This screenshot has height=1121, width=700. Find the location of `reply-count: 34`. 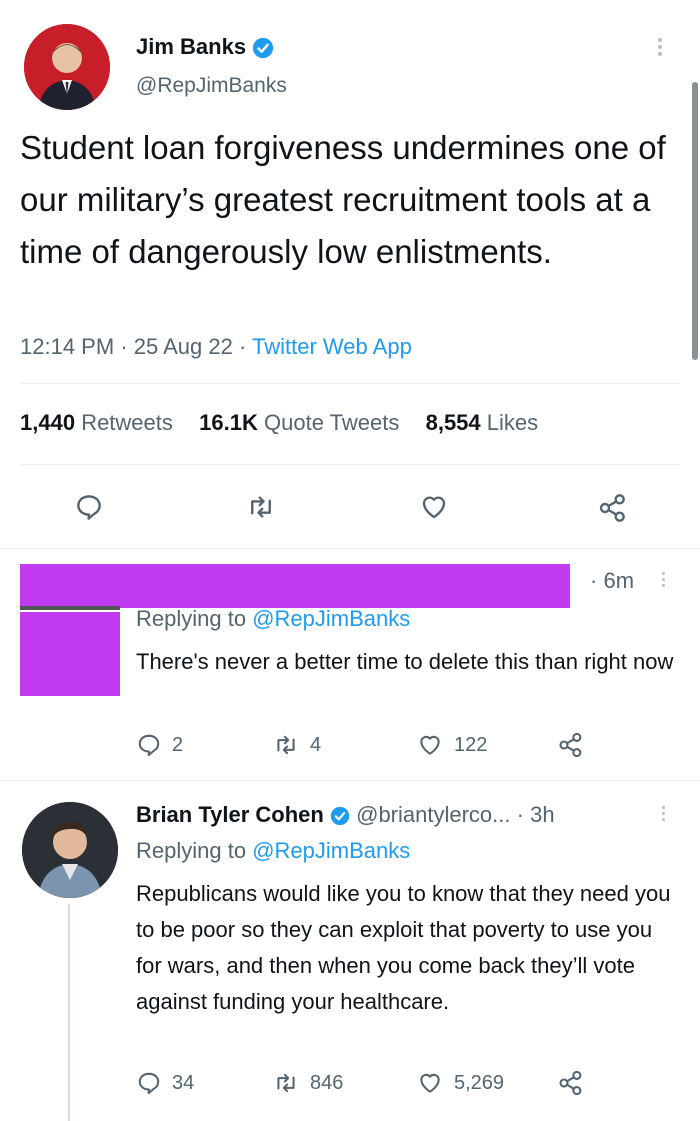

reply-count: 34 is located at coordinates (183, 1082).